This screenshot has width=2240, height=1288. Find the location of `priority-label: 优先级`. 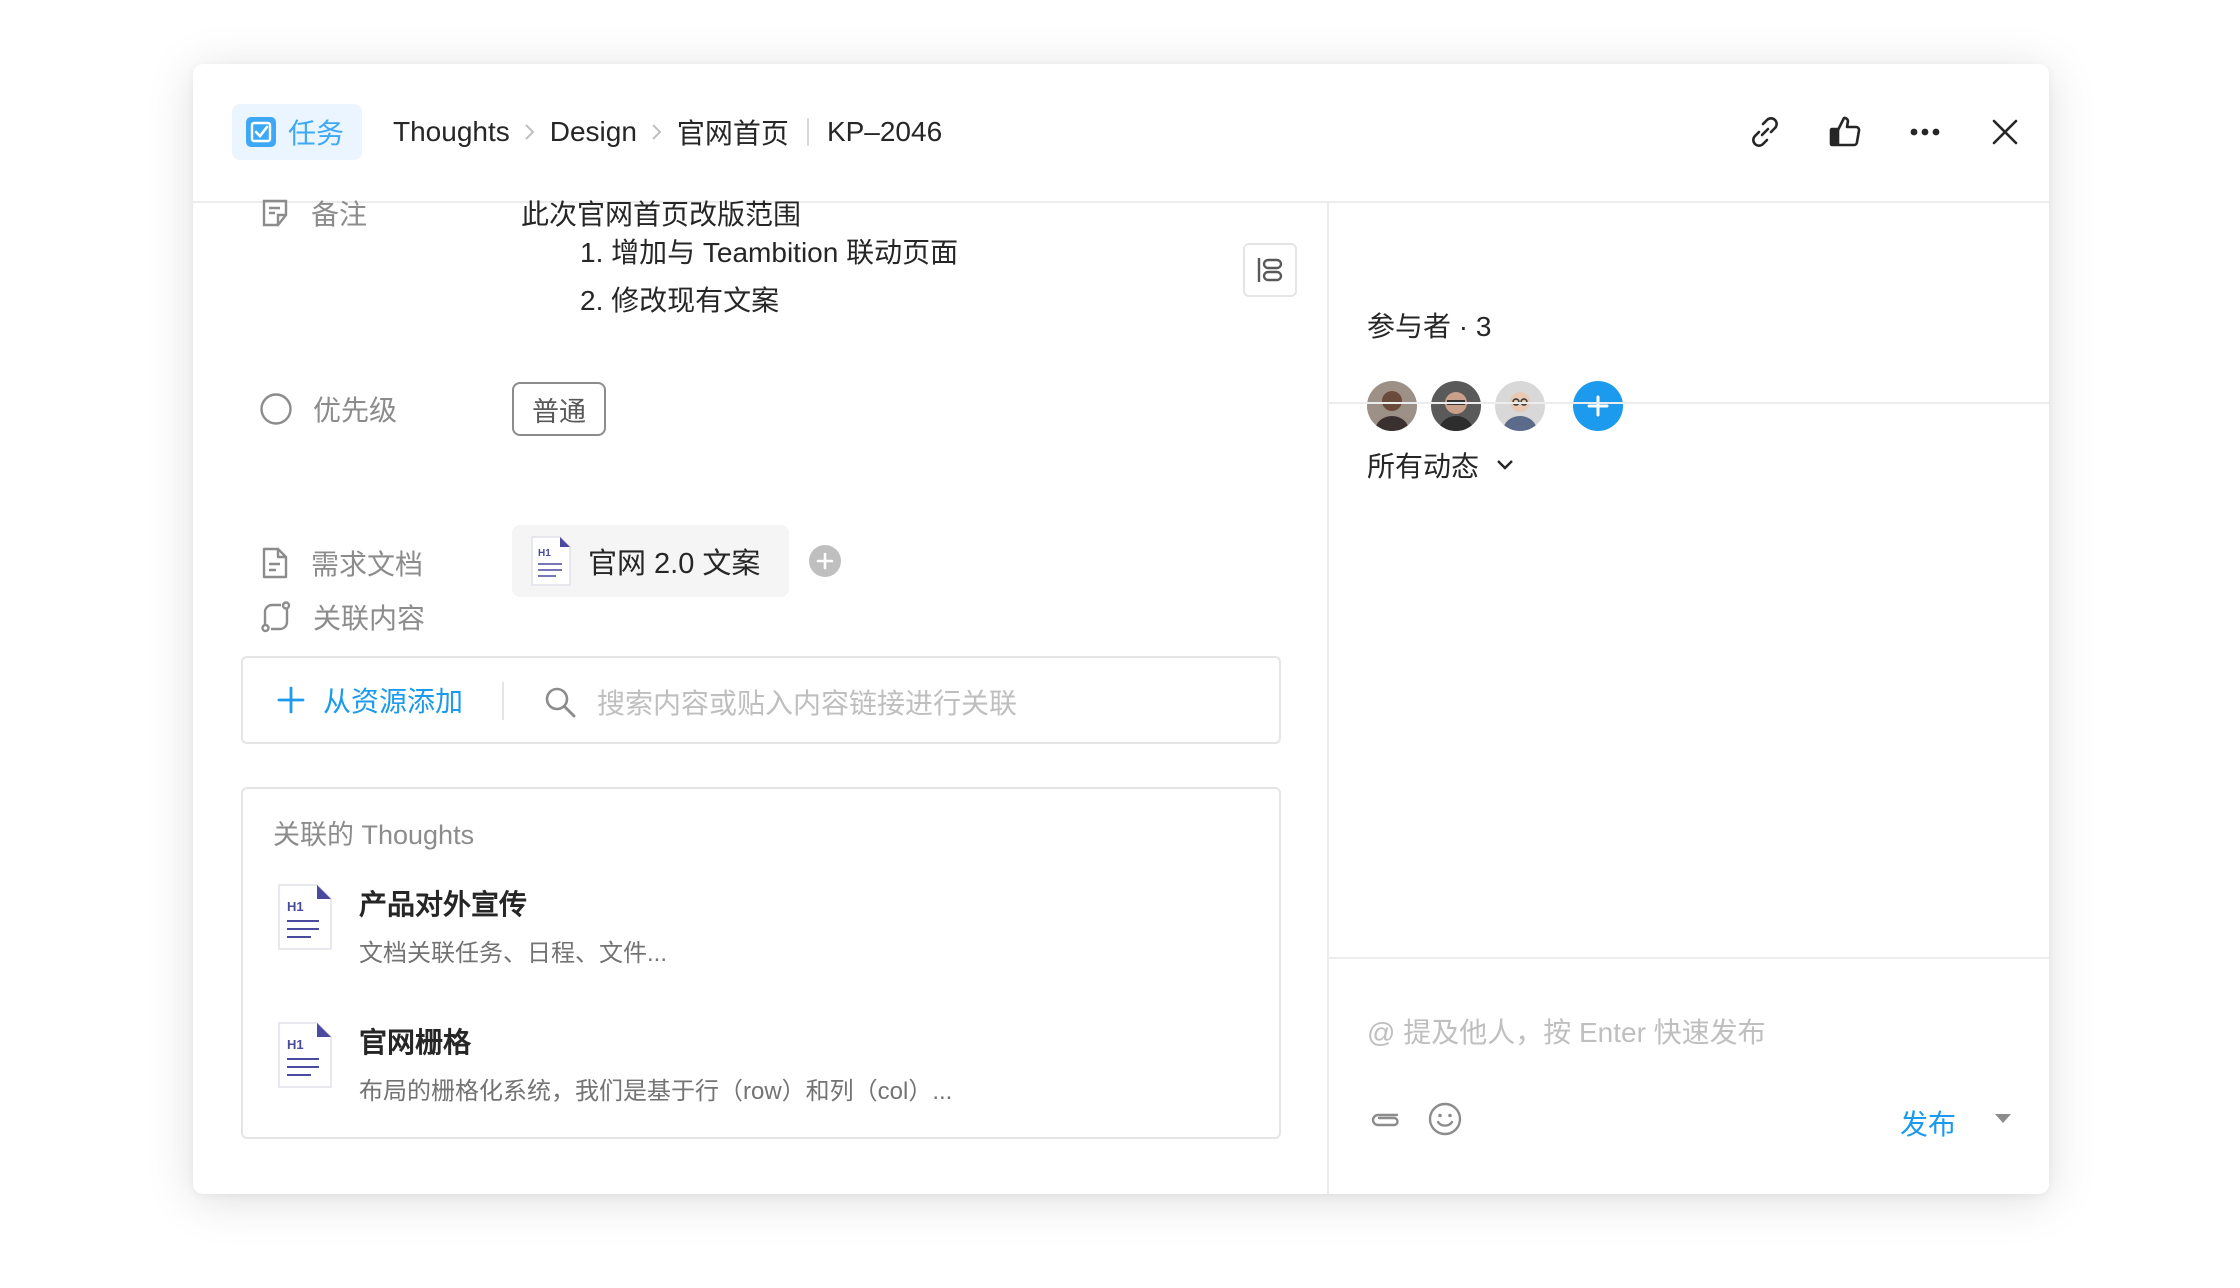

priority-label: 优先级 is located at coordinates (355, 410).